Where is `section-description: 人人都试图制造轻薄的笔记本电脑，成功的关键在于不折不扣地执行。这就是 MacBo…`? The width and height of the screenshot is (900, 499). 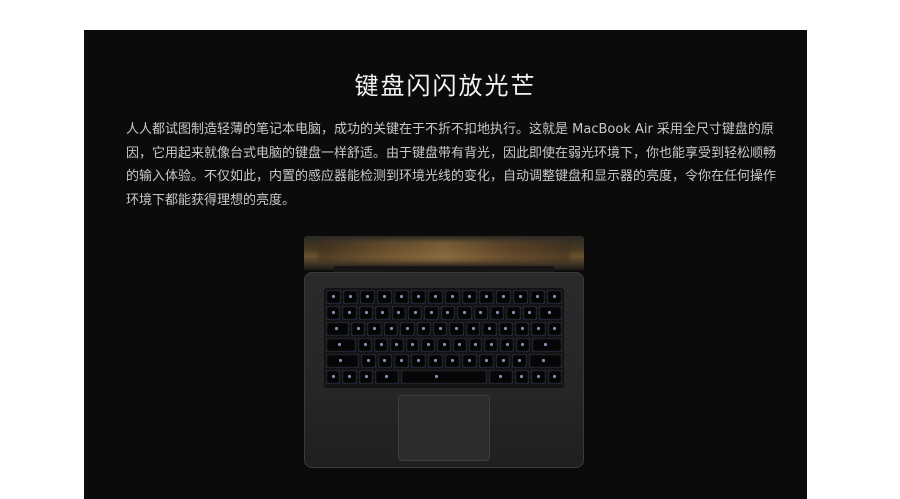 section-description: 人人都试图制造轻薄的笔记本电脑，成功的关键在于不折不扣地执行。这就是 MacBo… is located at coordinates (451, 165).